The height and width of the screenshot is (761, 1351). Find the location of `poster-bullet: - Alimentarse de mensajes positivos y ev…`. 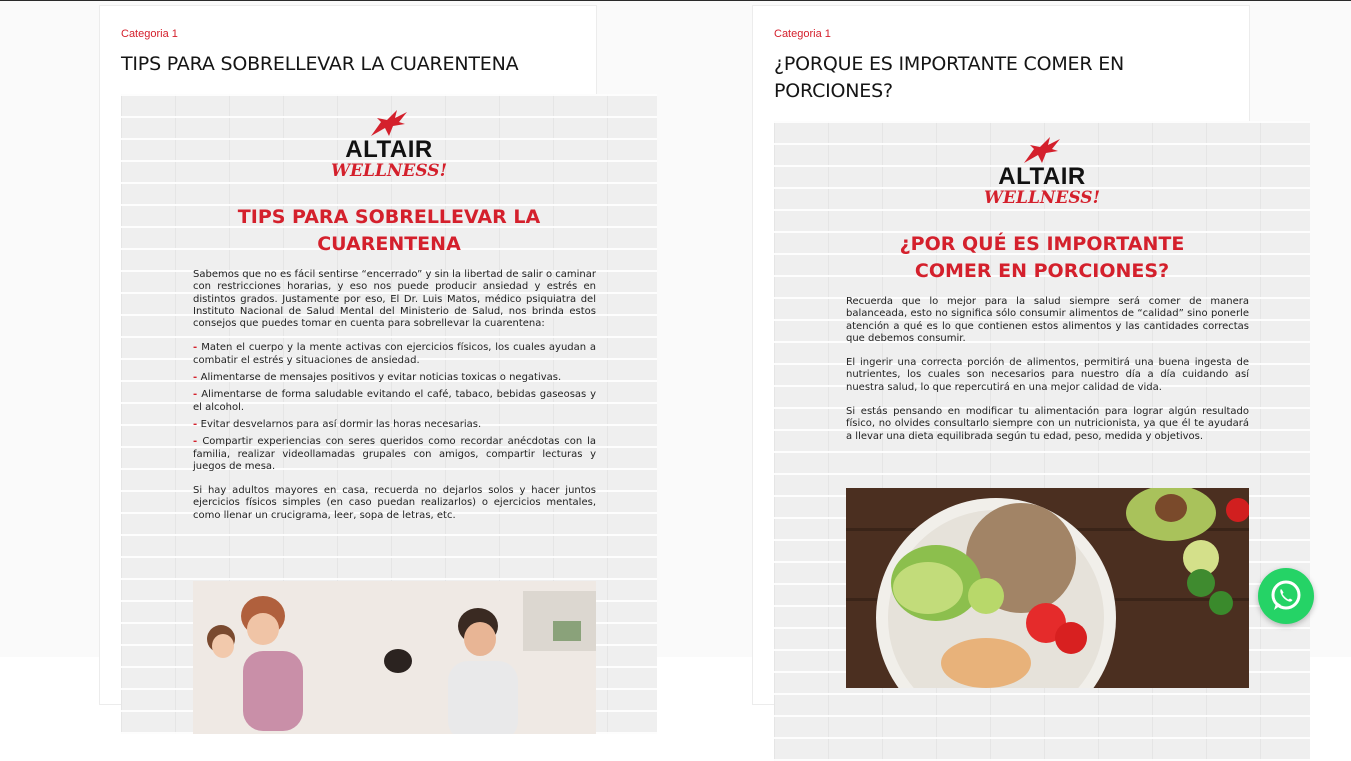

poster-bullet: - Alimentarse de mensajes positivos y ev… is located at coordinates (394, 378).